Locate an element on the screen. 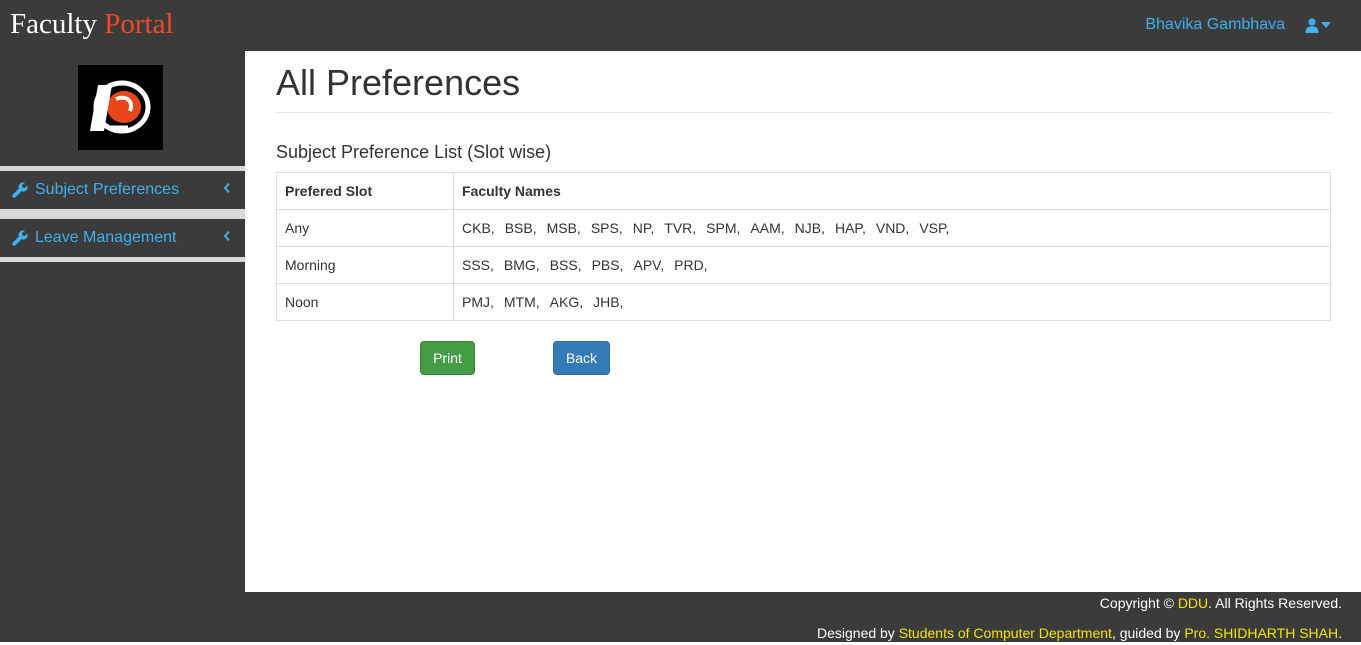 Image resolution: width=1361 pixels, height=645 pixels. title-divider is located at coordinates (803, 112).